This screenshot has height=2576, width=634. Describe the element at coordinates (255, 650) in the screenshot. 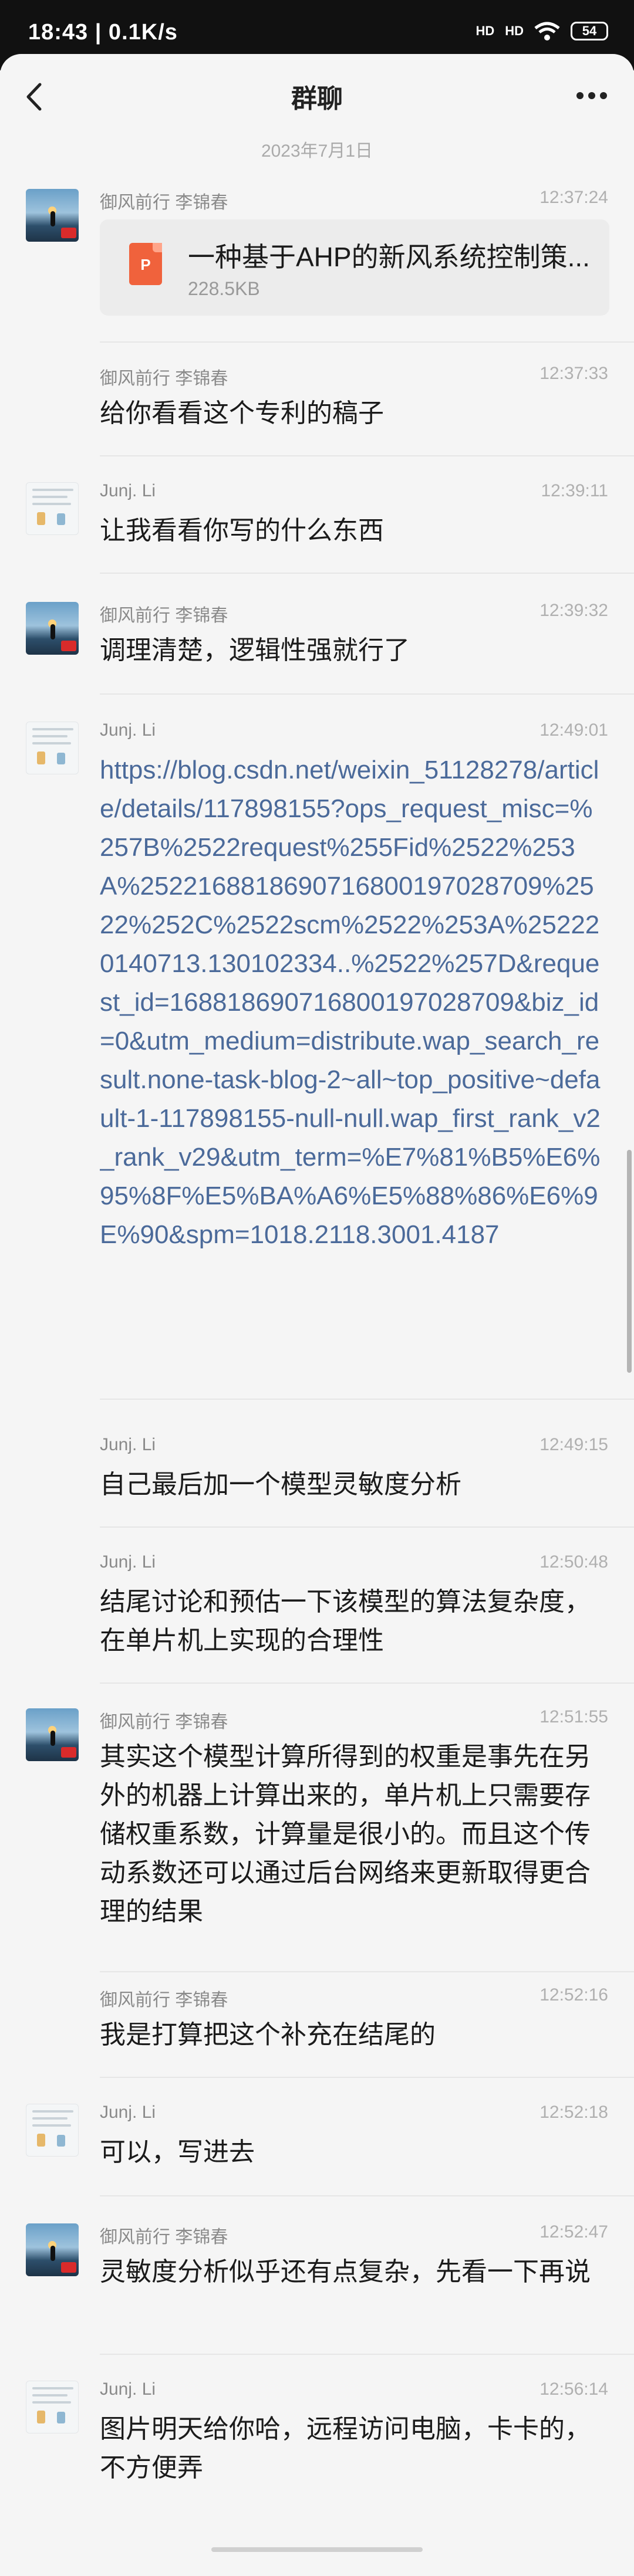

I see `message-text: 调理清楚，逻辑性强就行了` at that location.